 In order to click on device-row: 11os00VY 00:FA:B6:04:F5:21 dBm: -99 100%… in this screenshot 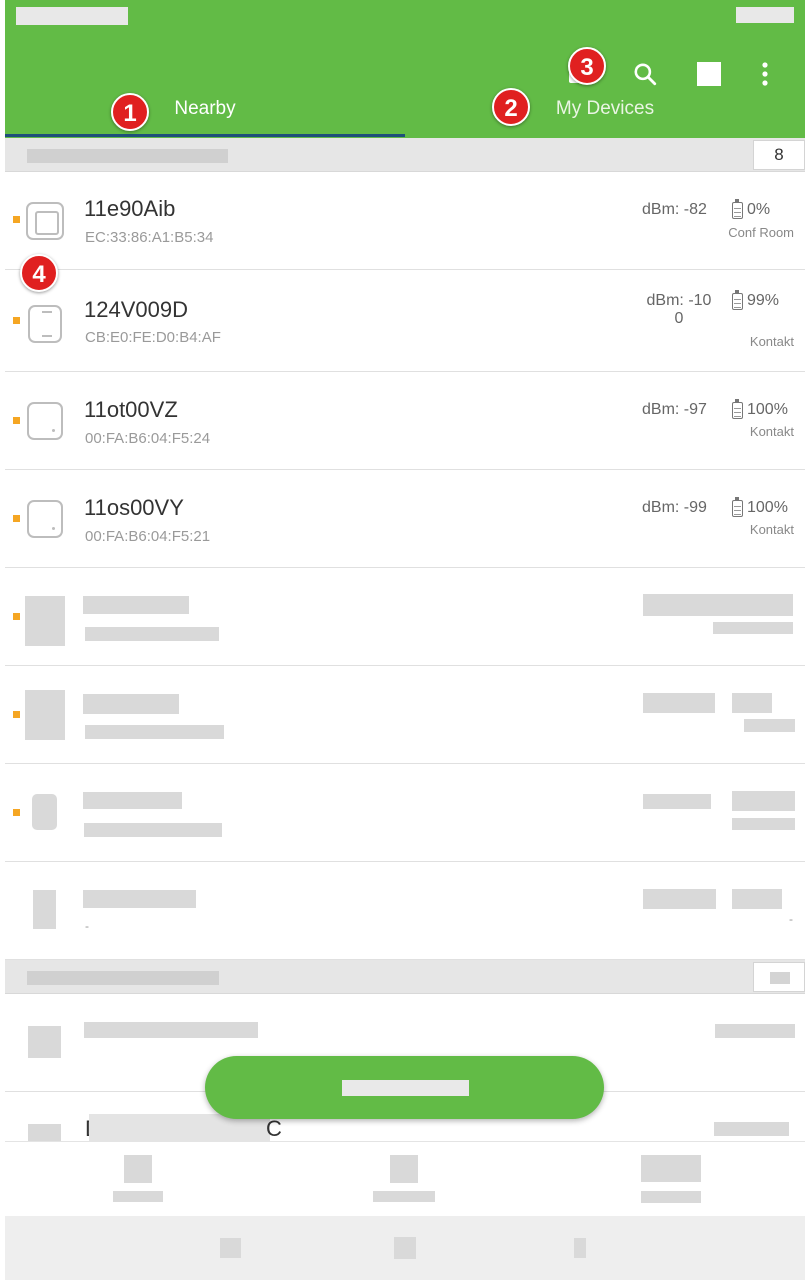, I will do `click(405, 519)`.